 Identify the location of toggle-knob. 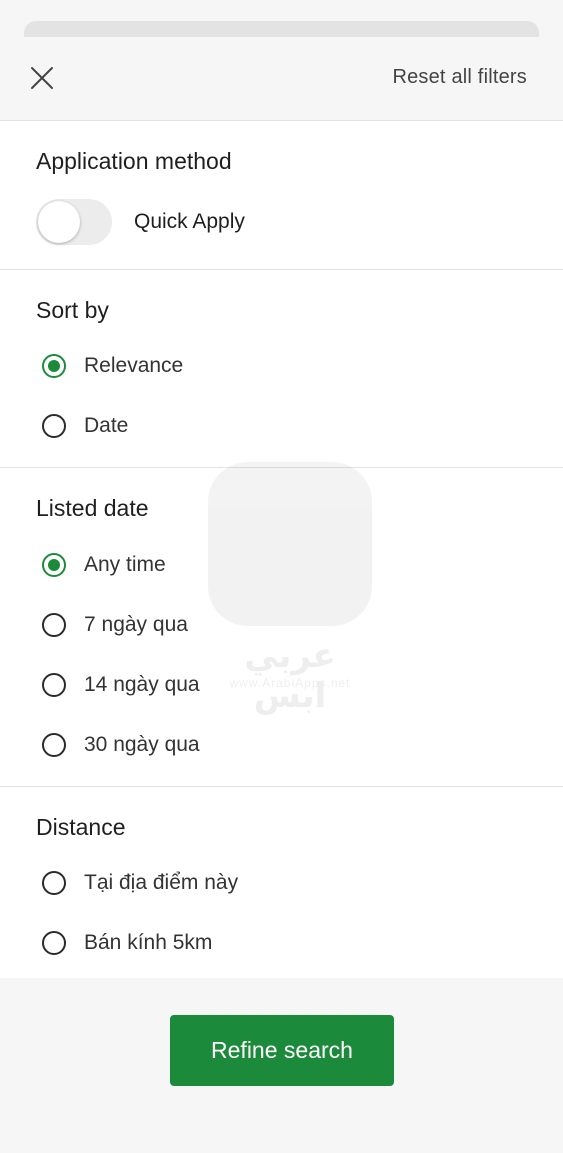
(59, 222).